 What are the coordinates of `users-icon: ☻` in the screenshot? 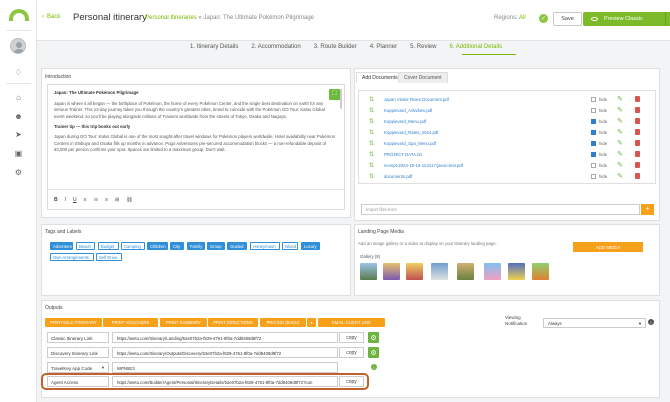 It's located at (18, 116).